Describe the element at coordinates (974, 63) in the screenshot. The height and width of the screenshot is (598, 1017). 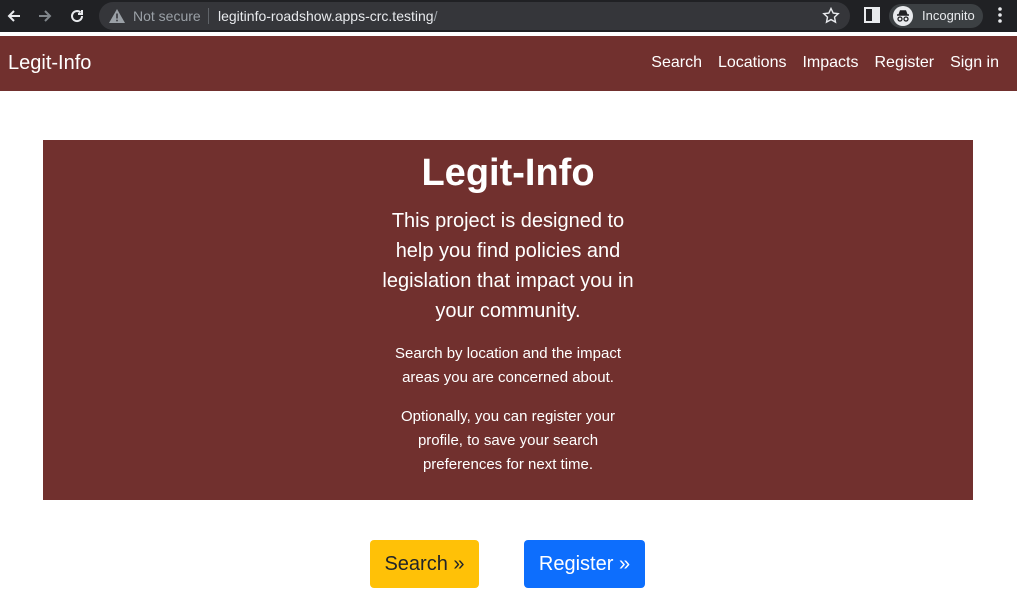
I see `nav-link-sign-in: Sign in` at that location.